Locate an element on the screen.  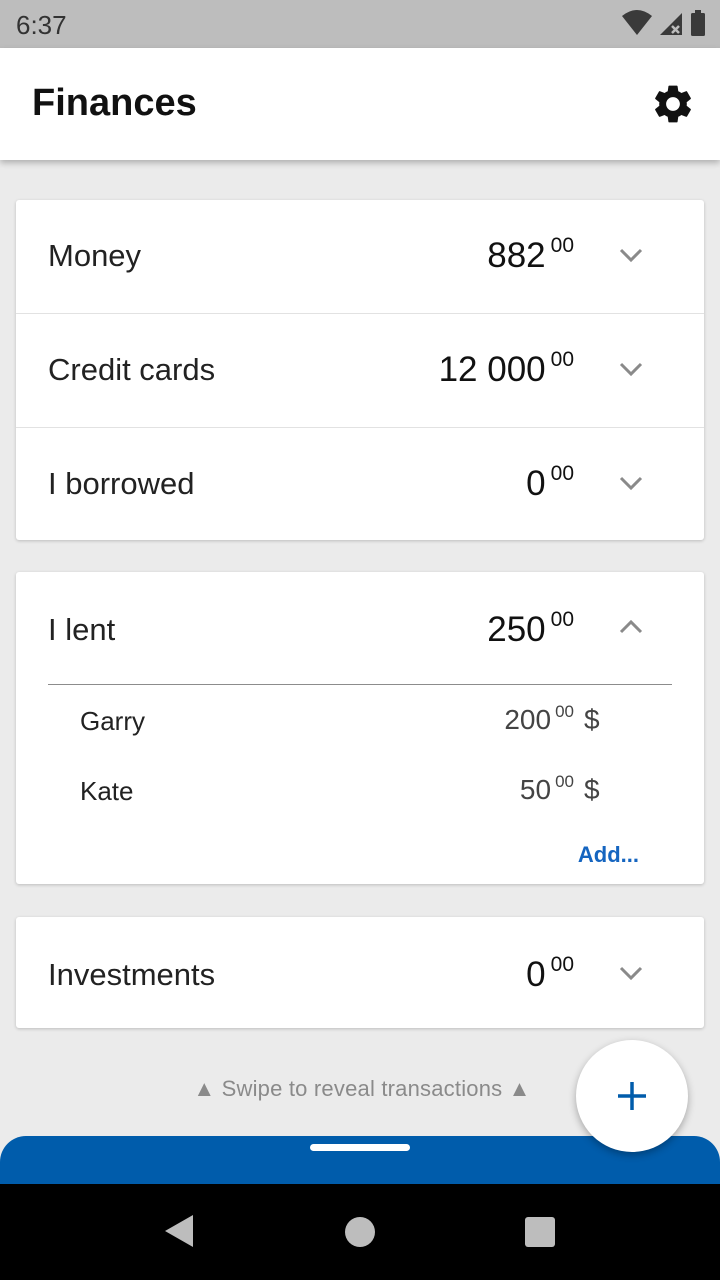
add-button is located at coordinates (632, 1096).